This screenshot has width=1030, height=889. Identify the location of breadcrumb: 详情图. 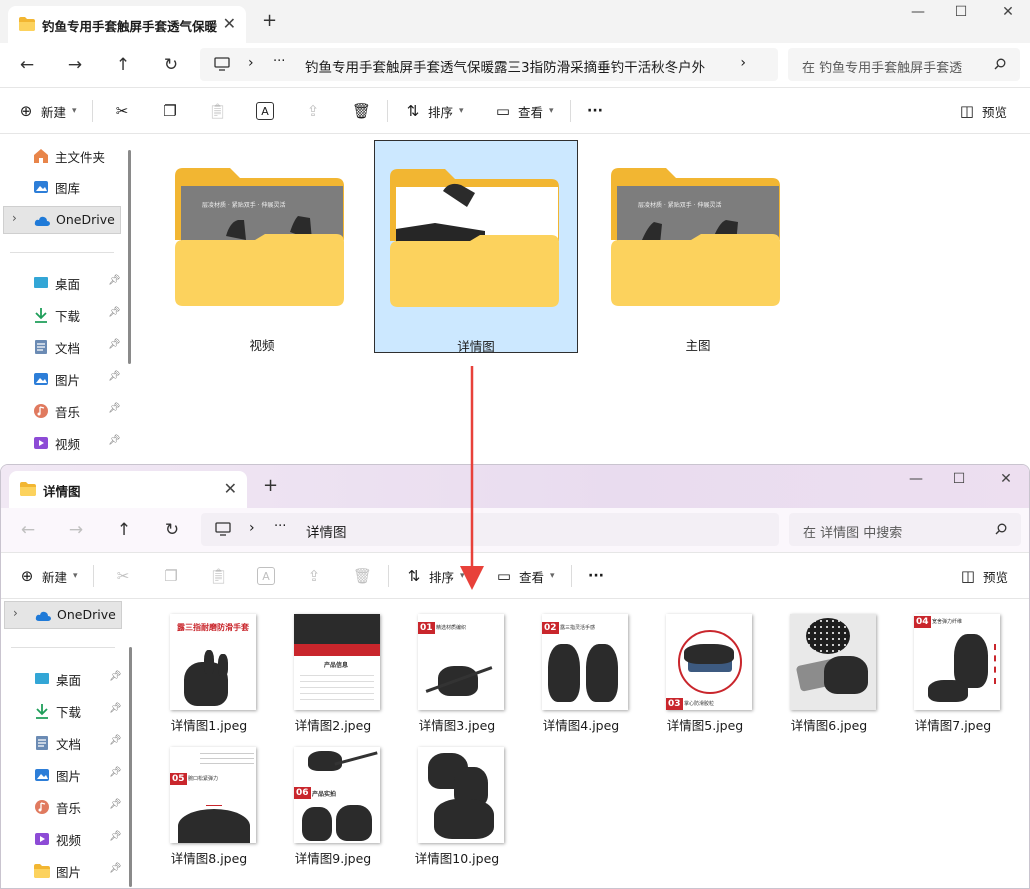
(326, 531).